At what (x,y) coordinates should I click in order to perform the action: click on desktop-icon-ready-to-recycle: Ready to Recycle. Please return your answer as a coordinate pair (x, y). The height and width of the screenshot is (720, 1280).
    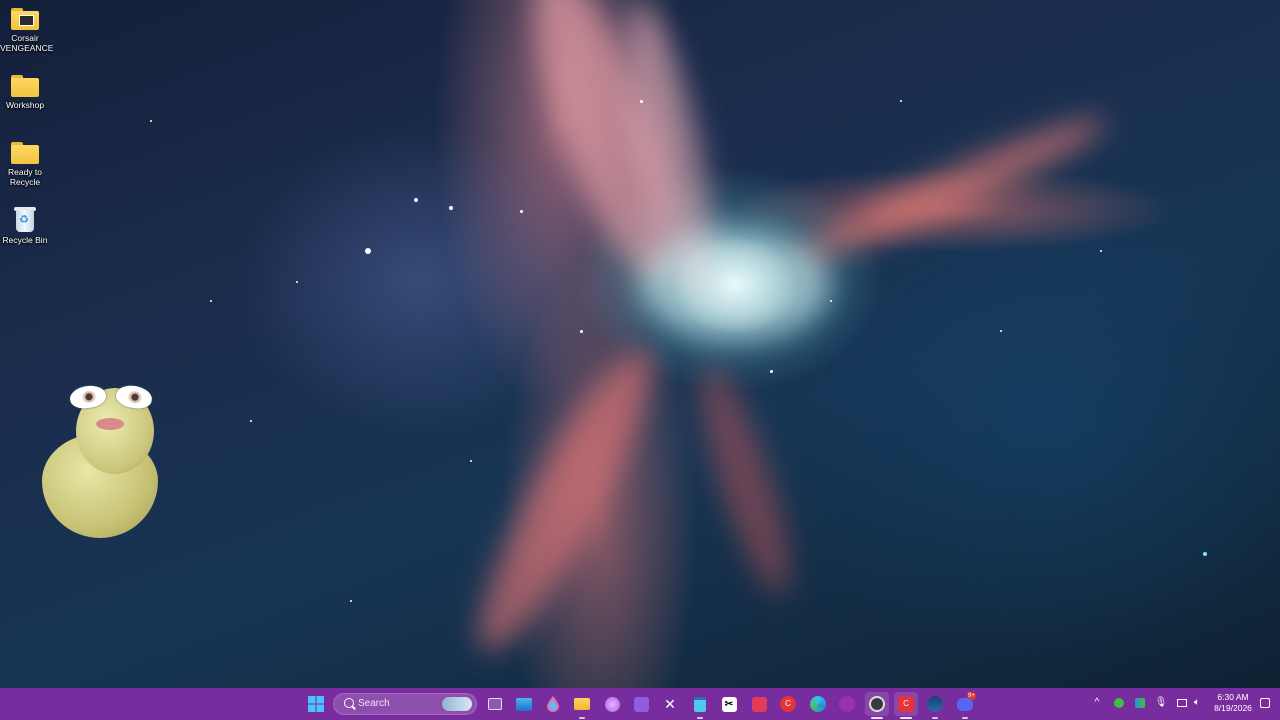
    Looking at the image, I should click on (25, 164).